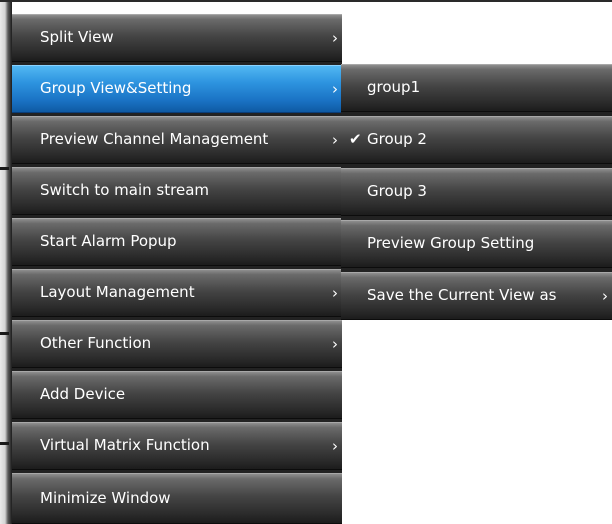  Describe the element at coordinates (177, 395) in the screenshot. I see `menu-item-add-device: Add Device` at that location.